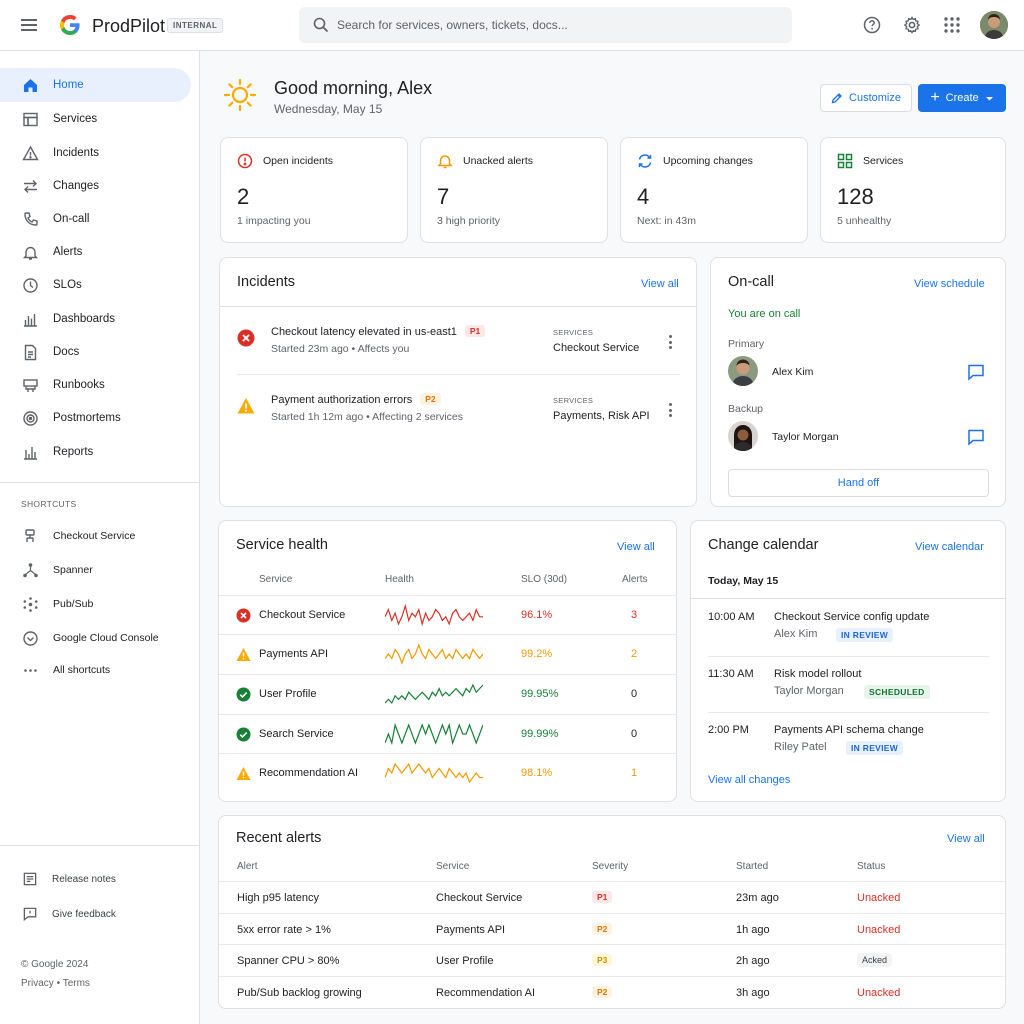  Describe the element at coordinates (75, 119) in the screenshot. I see `sidebar-item-label: Services` at that location.